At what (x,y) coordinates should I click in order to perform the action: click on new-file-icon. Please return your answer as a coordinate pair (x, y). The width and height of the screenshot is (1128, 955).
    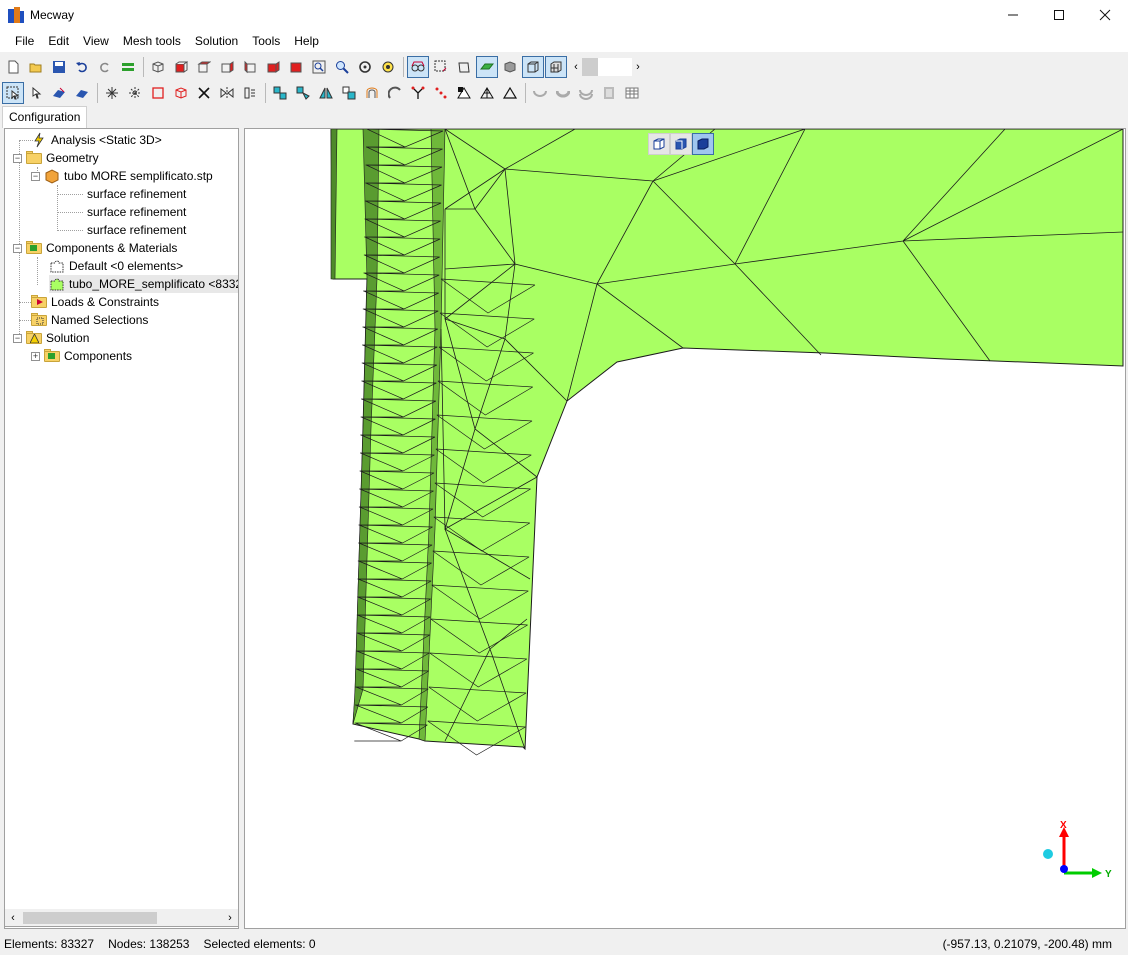
    Looking at the image, I should click on (13, 67).